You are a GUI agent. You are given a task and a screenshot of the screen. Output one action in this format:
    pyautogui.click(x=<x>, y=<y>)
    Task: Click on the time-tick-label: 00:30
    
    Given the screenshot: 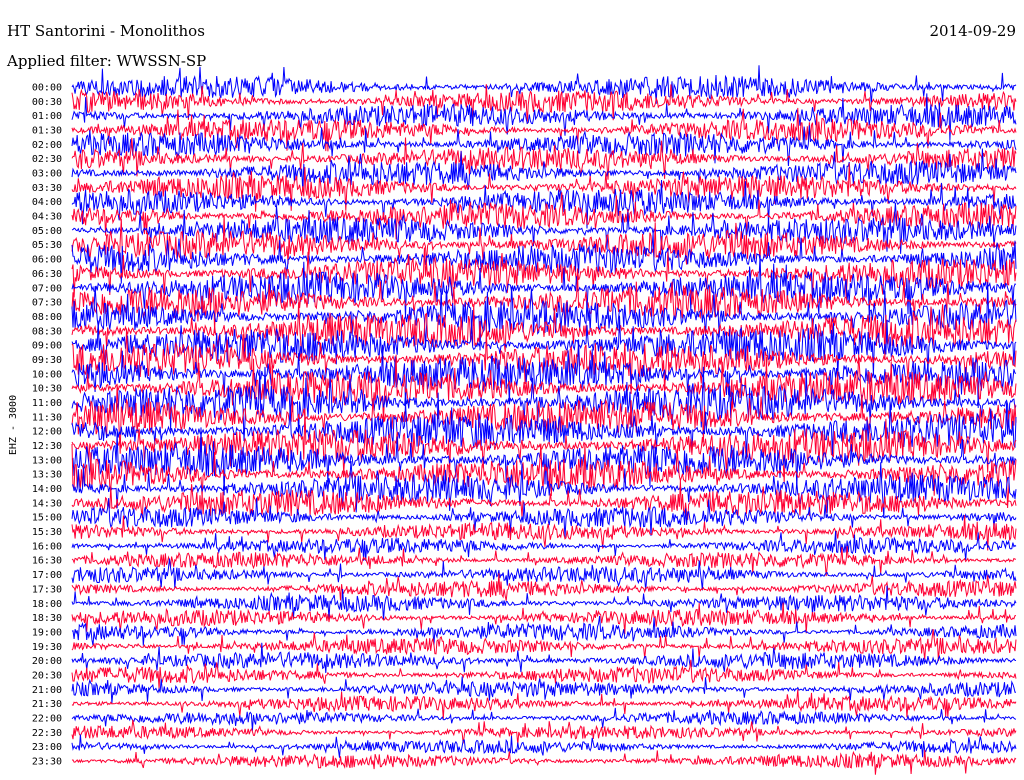 What is the action you would take?
    pyautogui.click(x=47, y=102)
    